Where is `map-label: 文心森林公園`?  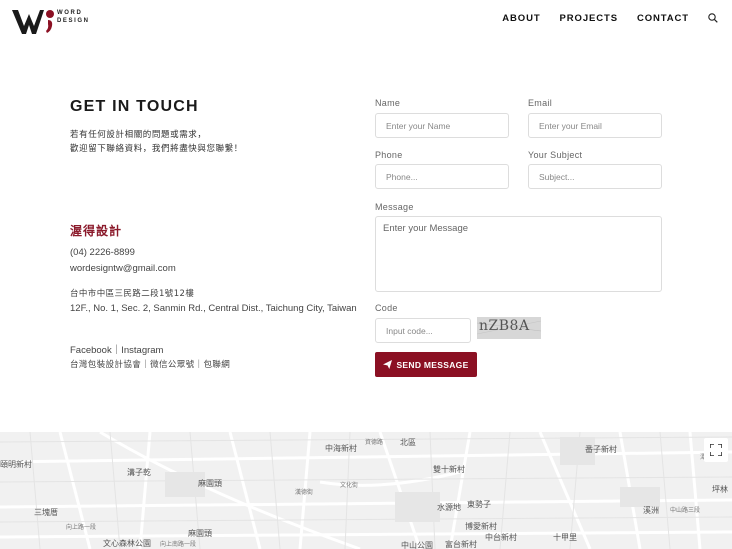 map-label: 文心森林公園 is located at coordinates (127, 543).